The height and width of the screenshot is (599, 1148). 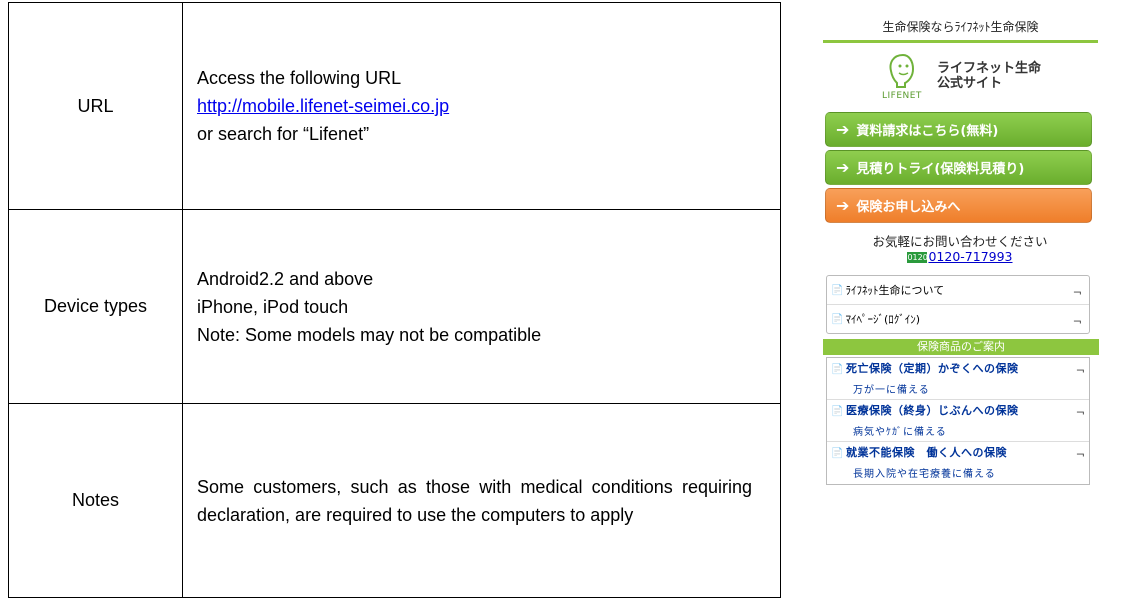 I want to click on row-label-notes: Notes, so click(x=95, y=500).